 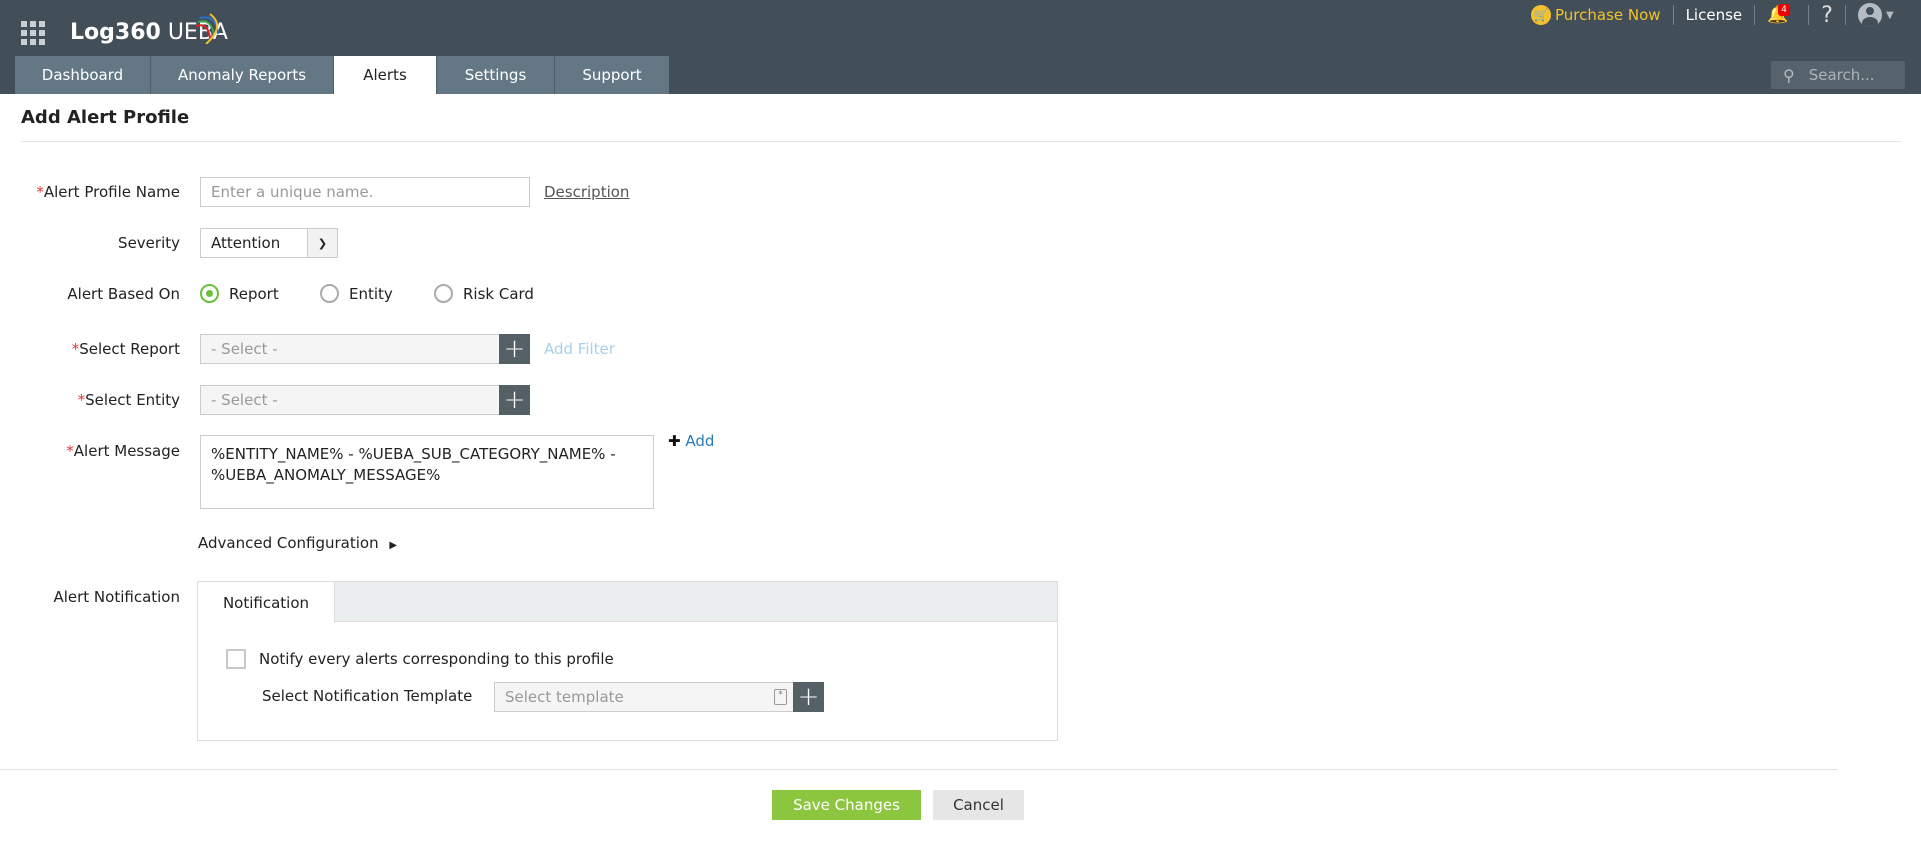 What do you see at coordinates (297, 543) in the screenshot?
I see `advanced-configuration-toggle: Advanced Configuration ▶` at bounding box center [297, 543].